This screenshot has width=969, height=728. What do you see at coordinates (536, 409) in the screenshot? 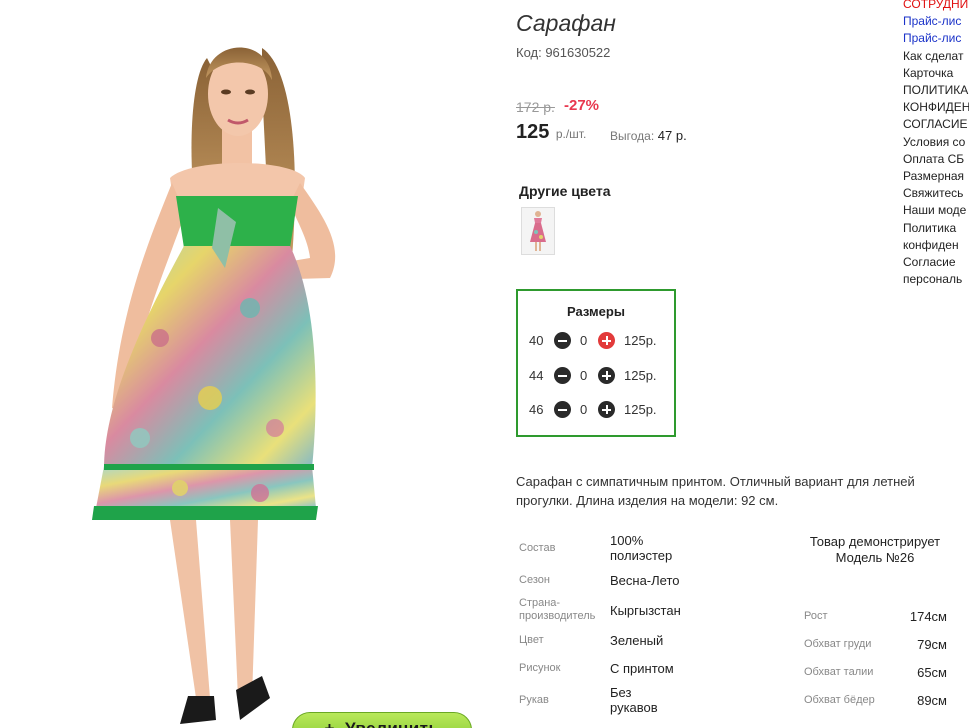
I see `size-value: 46` at bounding box center [536, 409].